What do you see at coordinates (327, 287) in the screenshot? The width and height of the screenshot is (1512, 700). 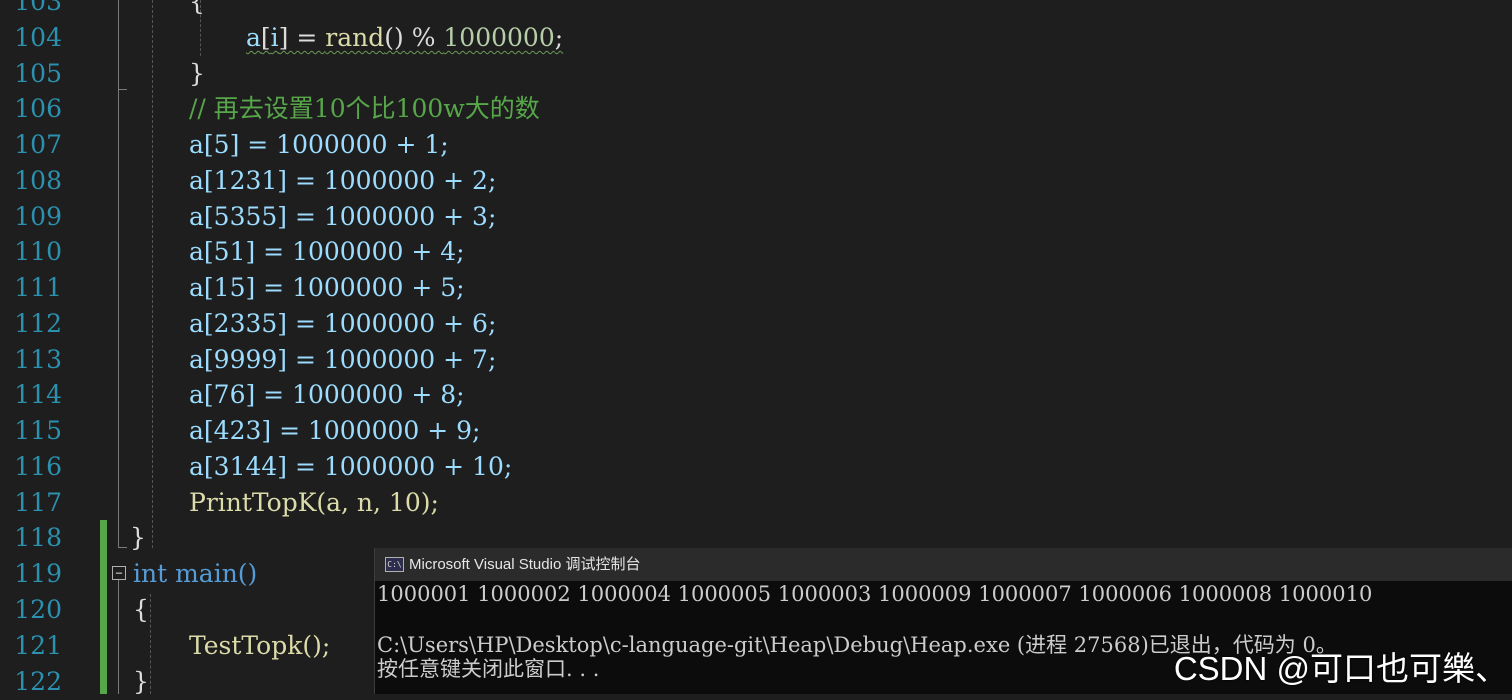 I see `code-text: a[15] = 1000000 + 5;` at bounding box center [327, 287].